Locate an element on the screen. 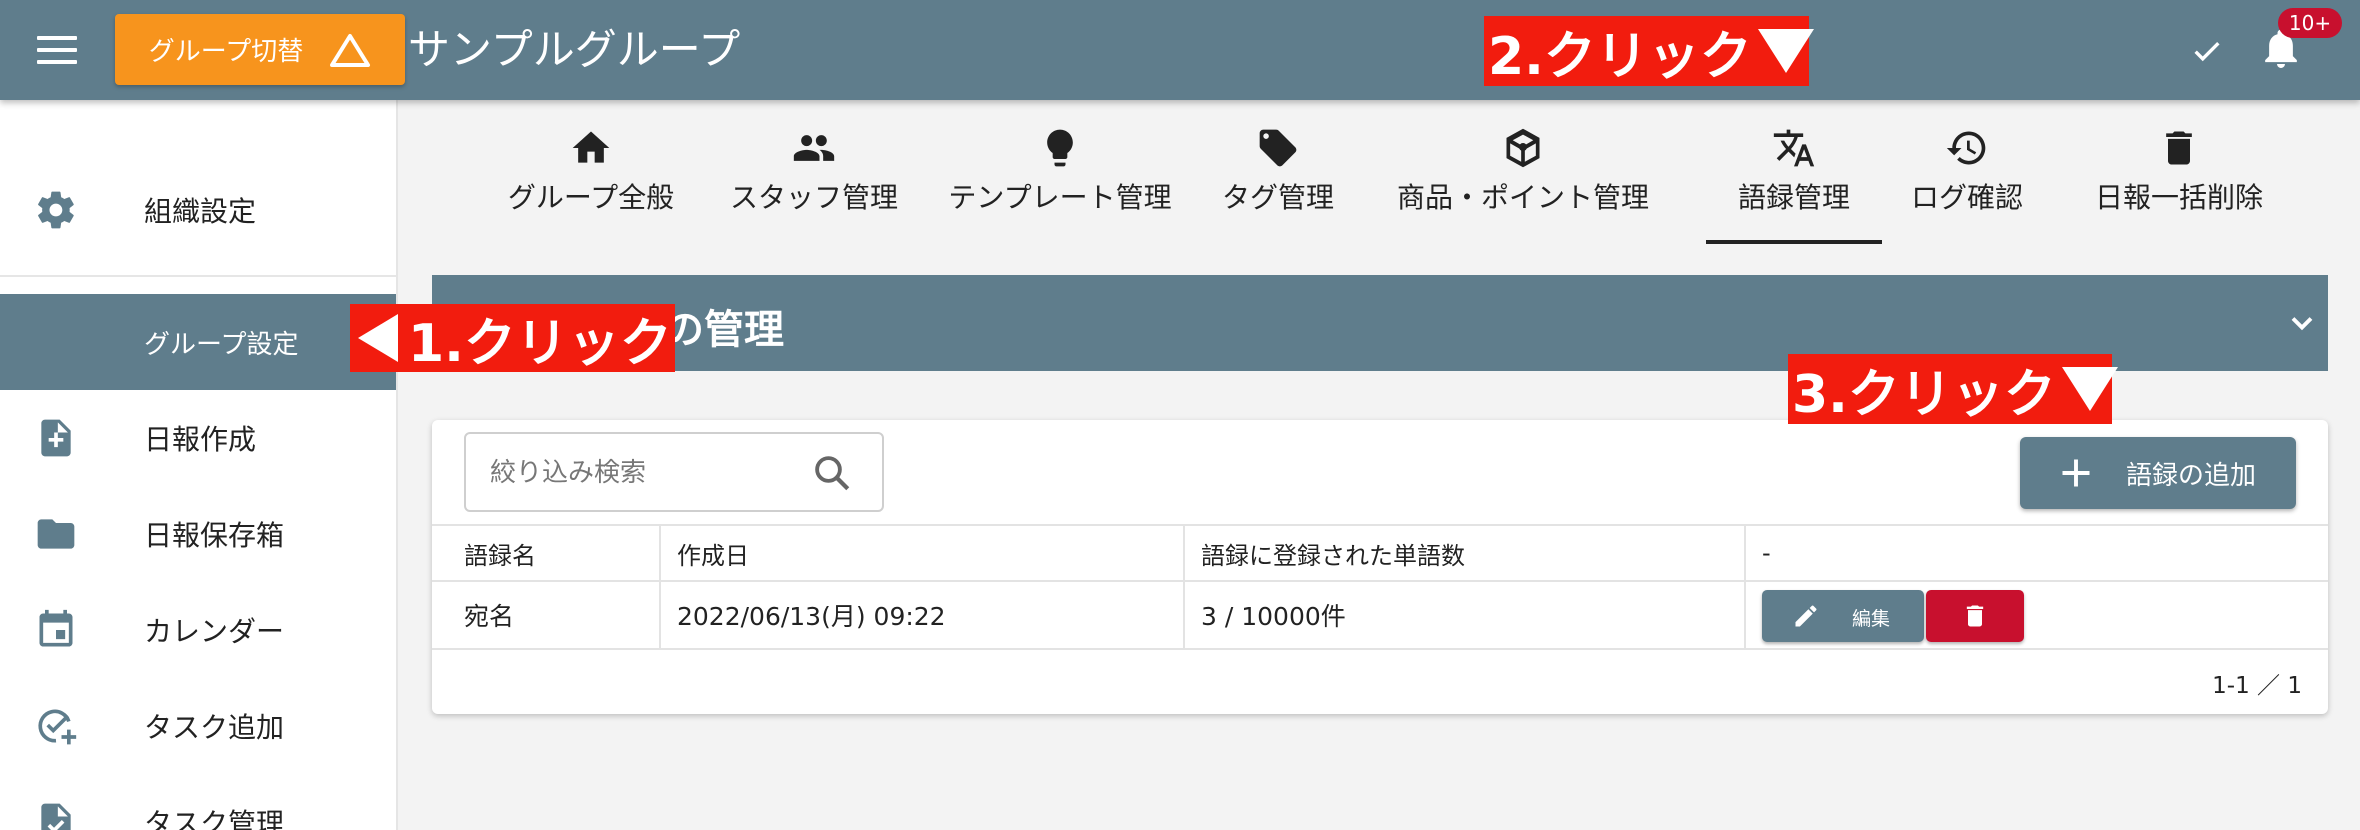 This screenshot has width=2360, height=830. sidebar-item-add-task: タスク追加 is located at coordinates (198, 726).